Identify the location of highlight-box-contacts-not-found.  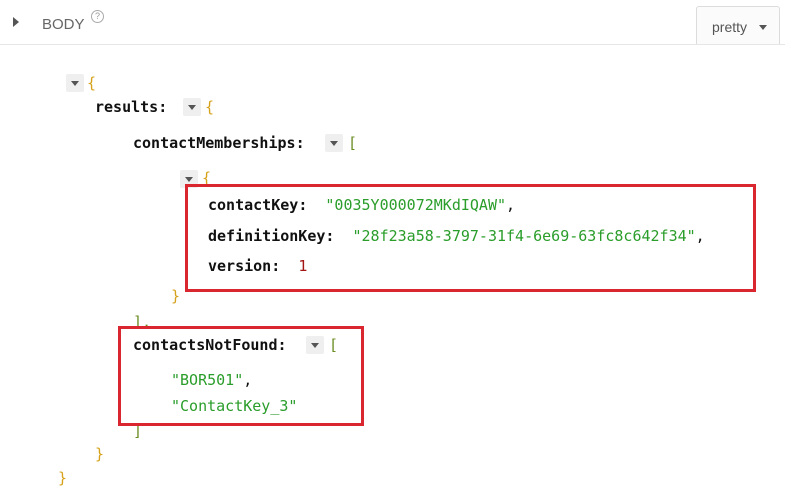
(241, 376).